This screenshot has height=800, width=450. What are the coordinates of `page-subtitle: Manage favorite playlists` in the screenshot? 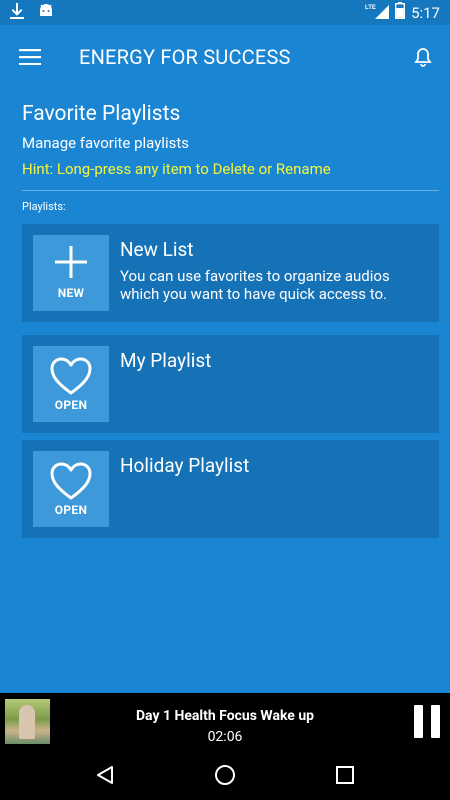 It's located at (105, 143).